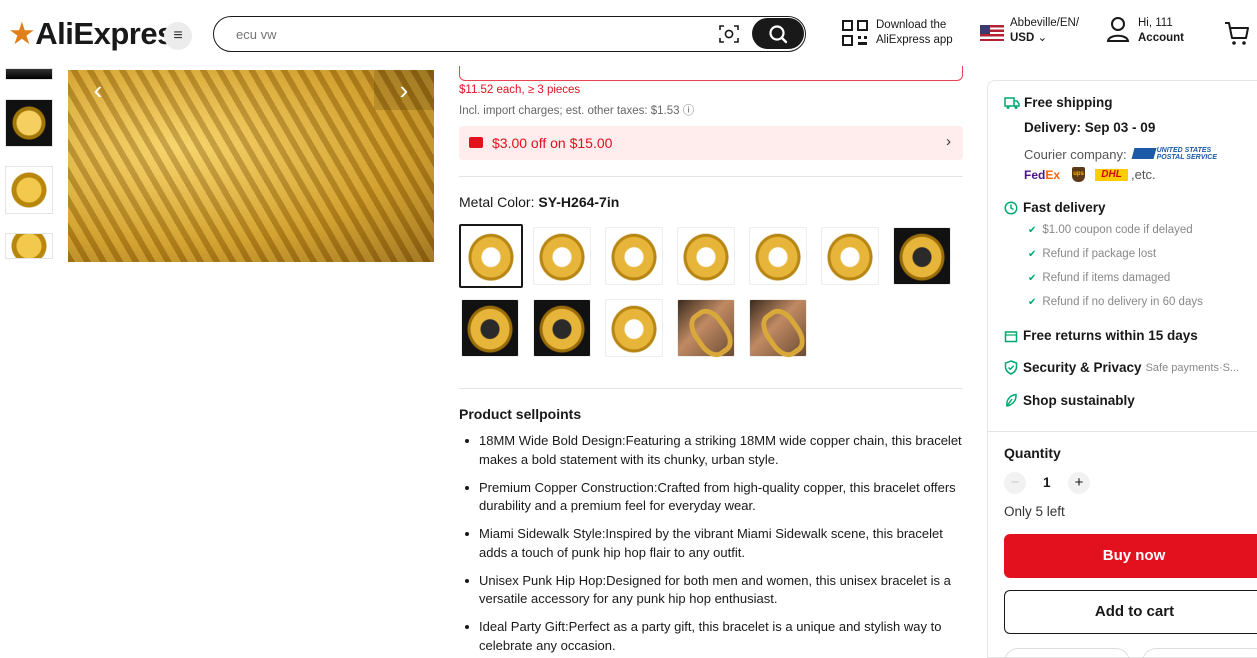  What do you see at coordinates (1174, 154) in the screenshot?
I see `usps-logo: UNITED STATES POSTAL SERVICE` at bounding box center [1174, 154].